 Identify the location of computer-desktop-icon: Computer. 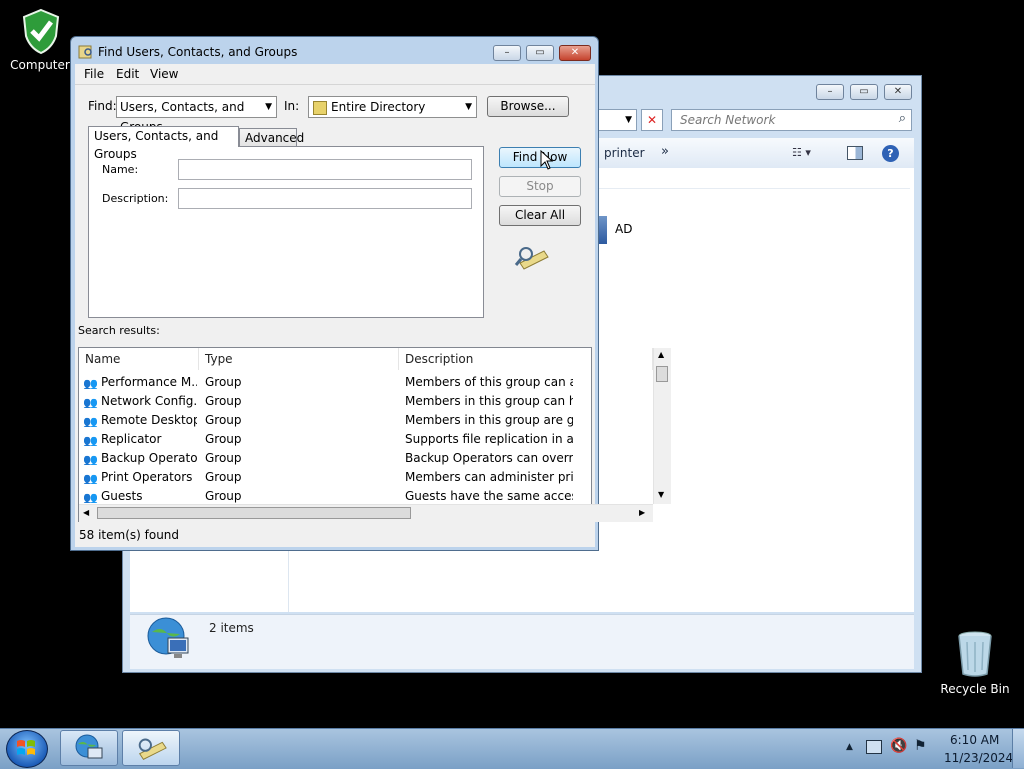
(40, 41).